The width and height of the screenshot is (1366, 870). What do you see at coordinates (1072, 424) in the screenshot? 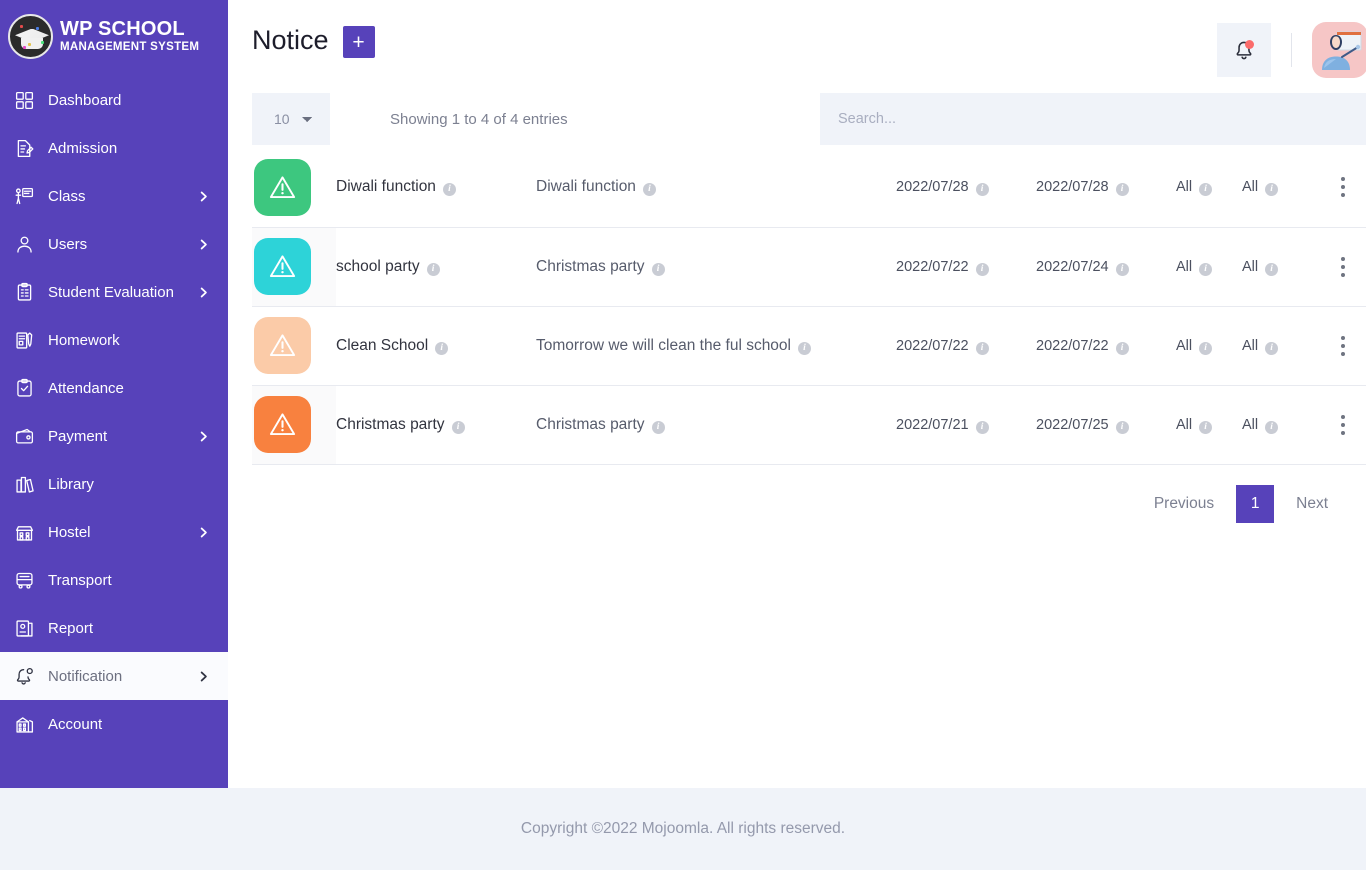
I see `notice-date-to: 2022/07/25` at bounding box center [1072, 424].